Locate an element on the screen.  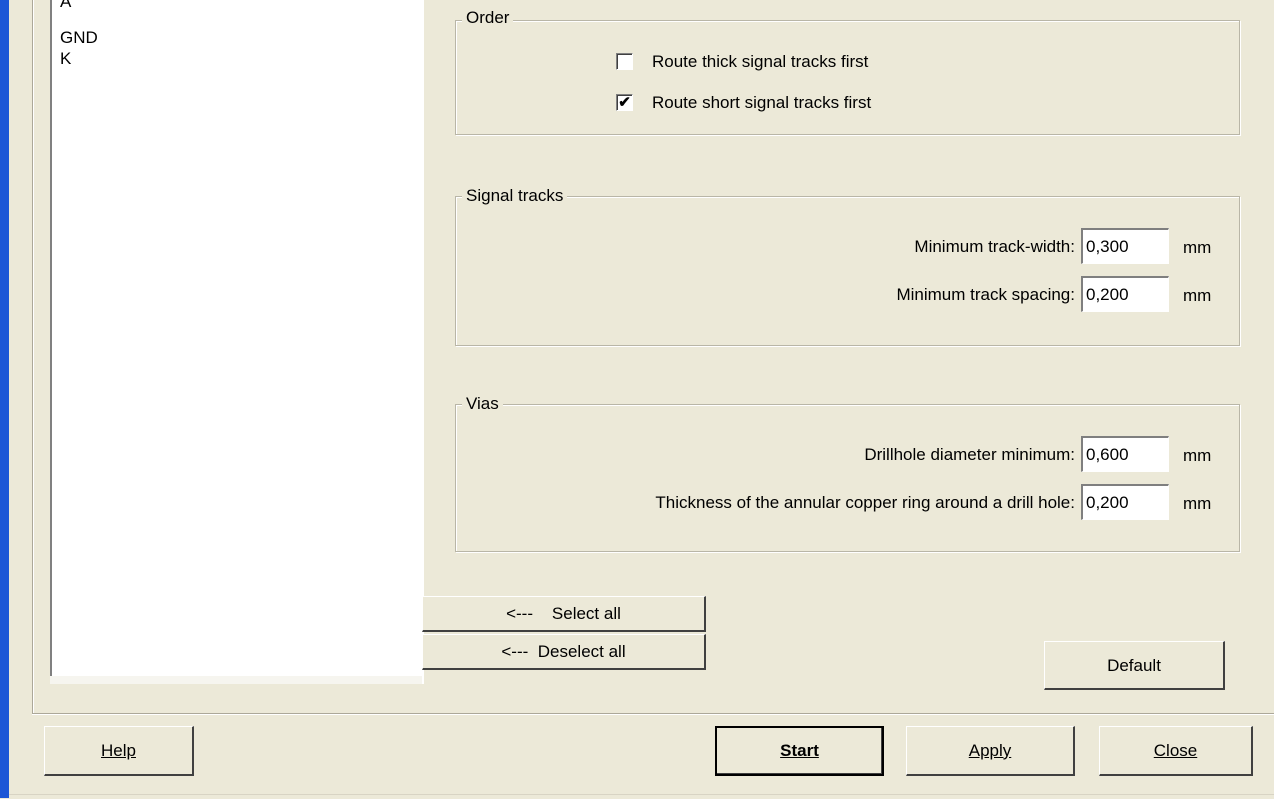
help-button-label: Help is located at coordinates (118, 750).